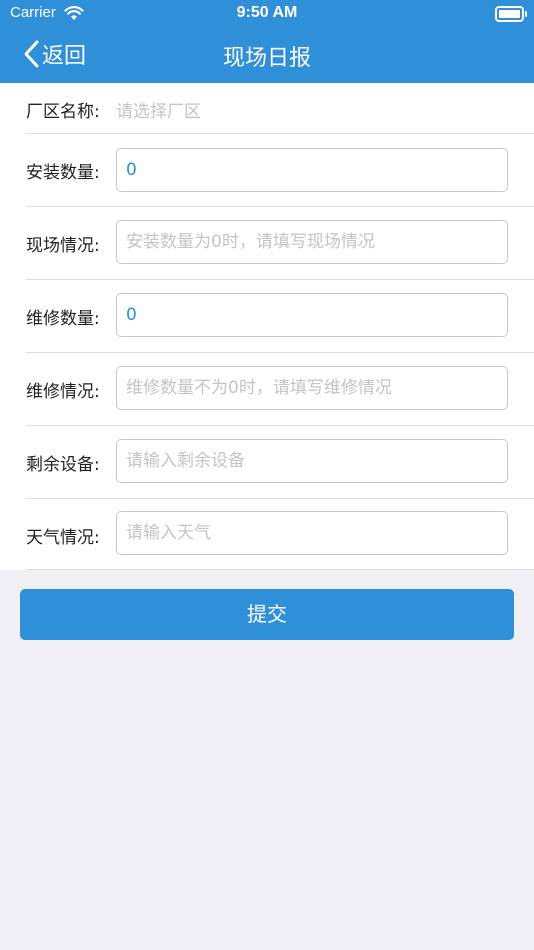 The height and width of the screenshot is (950, 534). I want to click on site-status-placeholder: 安装数量为0时，请填写现场情况, so click(250, 242).